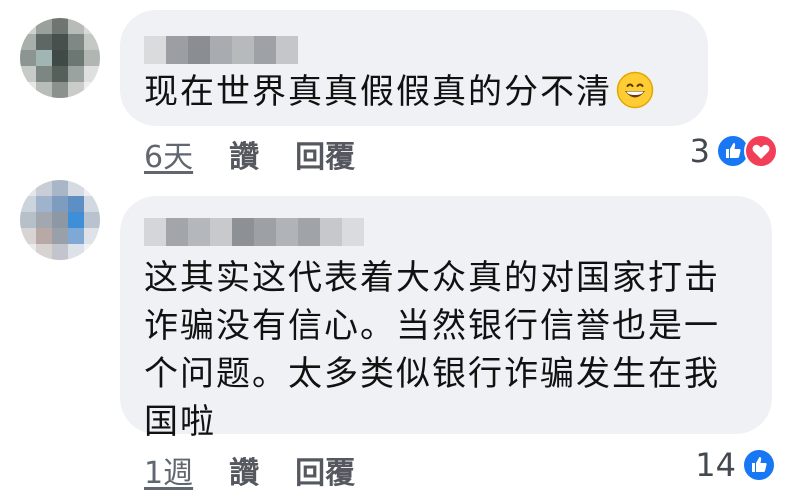 The height and width of the screenshot is (497, 800). Describe the element at coordinates (635, 90) in the screenshot. I see `grinning-face-emoji` at that location.